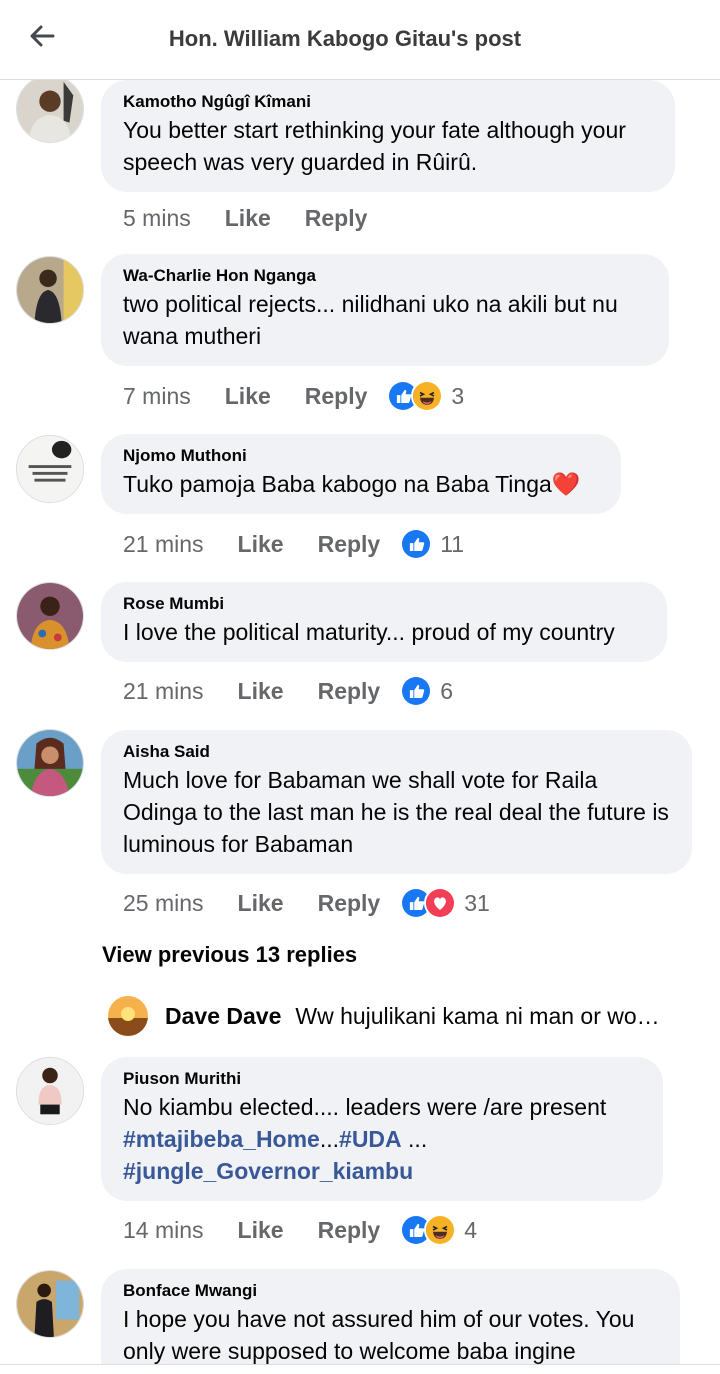 Image resolution: width=720 pixels, height=1374 pixels. I want to click on hashtag-link: #jungle_Governor_kiambu, so click(268, 1171).